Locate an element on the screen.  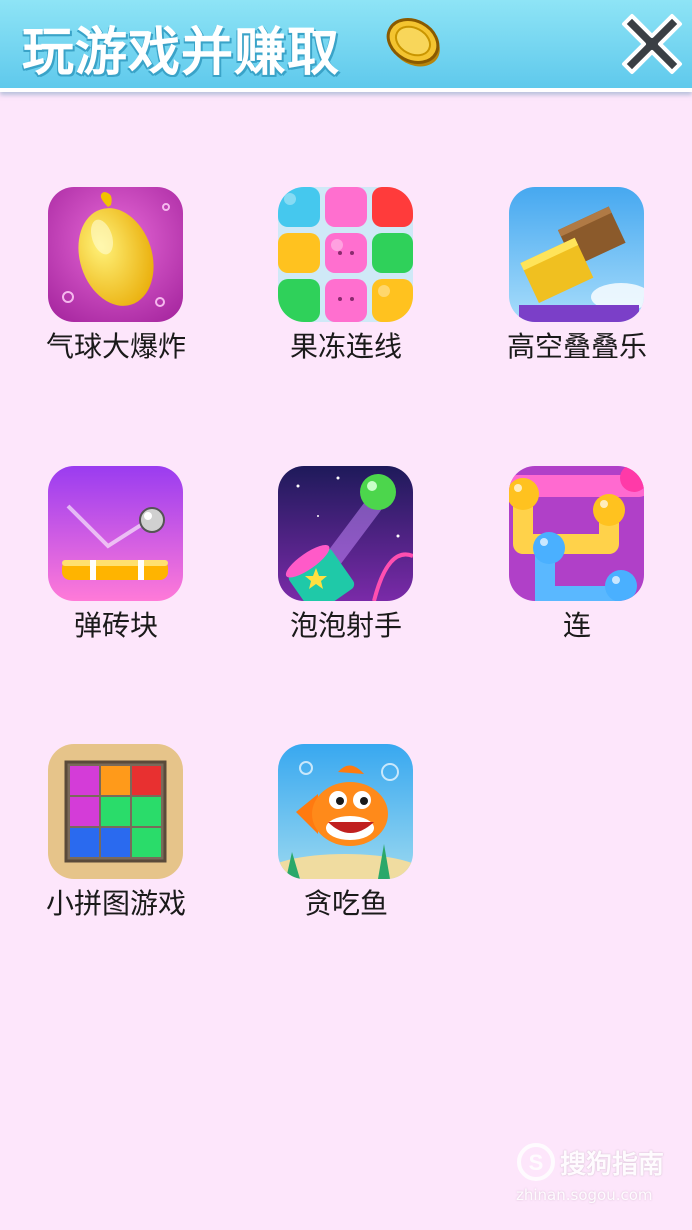
game-label: 弹砖块 is located at coordinates (115, 625).